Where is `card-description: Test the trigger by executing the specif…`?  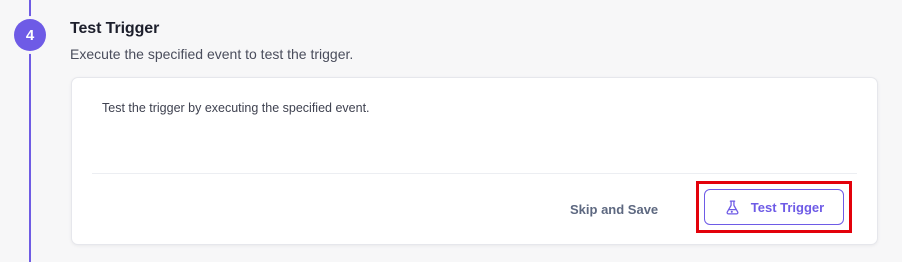
card-description: Test the trigger by executing the specif… is located at coordinates (236, 108).